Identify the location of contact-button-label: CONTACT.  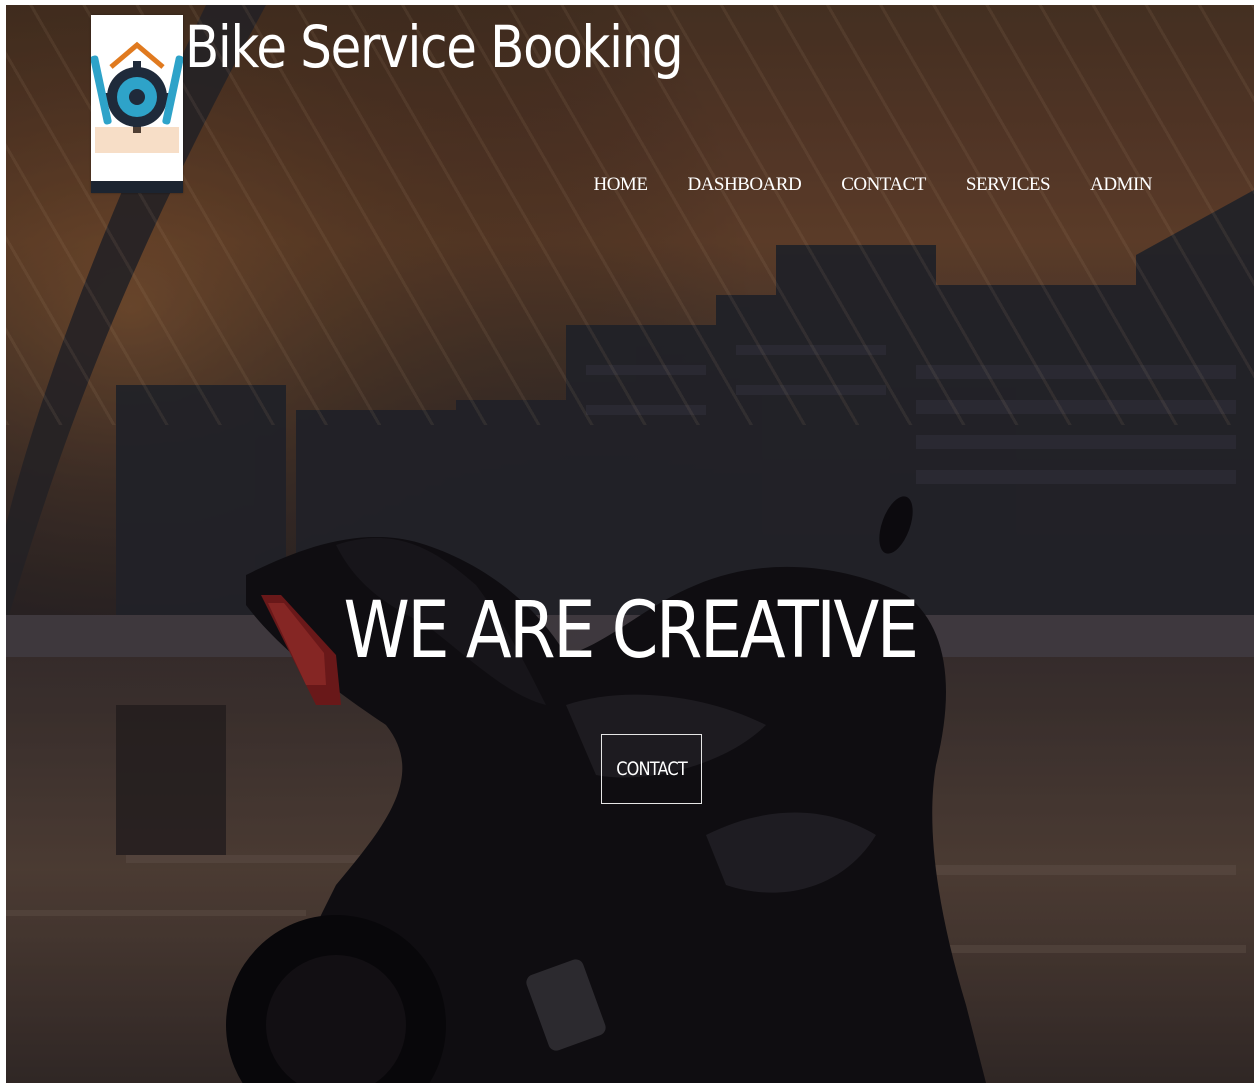
(651, 769).